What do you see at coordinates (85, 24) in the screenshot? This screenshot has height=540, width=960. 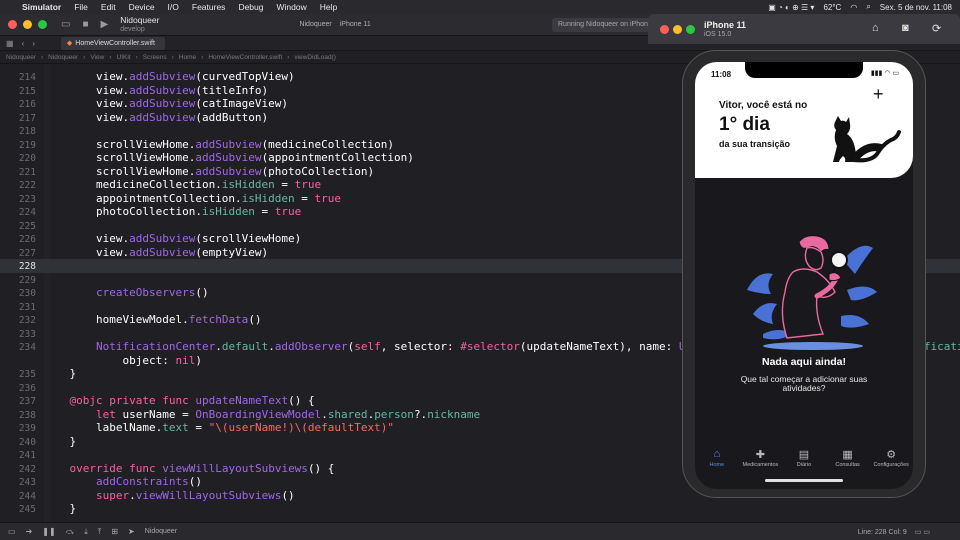 I see `stop-icon: ■` at bounding box center [85, 24].